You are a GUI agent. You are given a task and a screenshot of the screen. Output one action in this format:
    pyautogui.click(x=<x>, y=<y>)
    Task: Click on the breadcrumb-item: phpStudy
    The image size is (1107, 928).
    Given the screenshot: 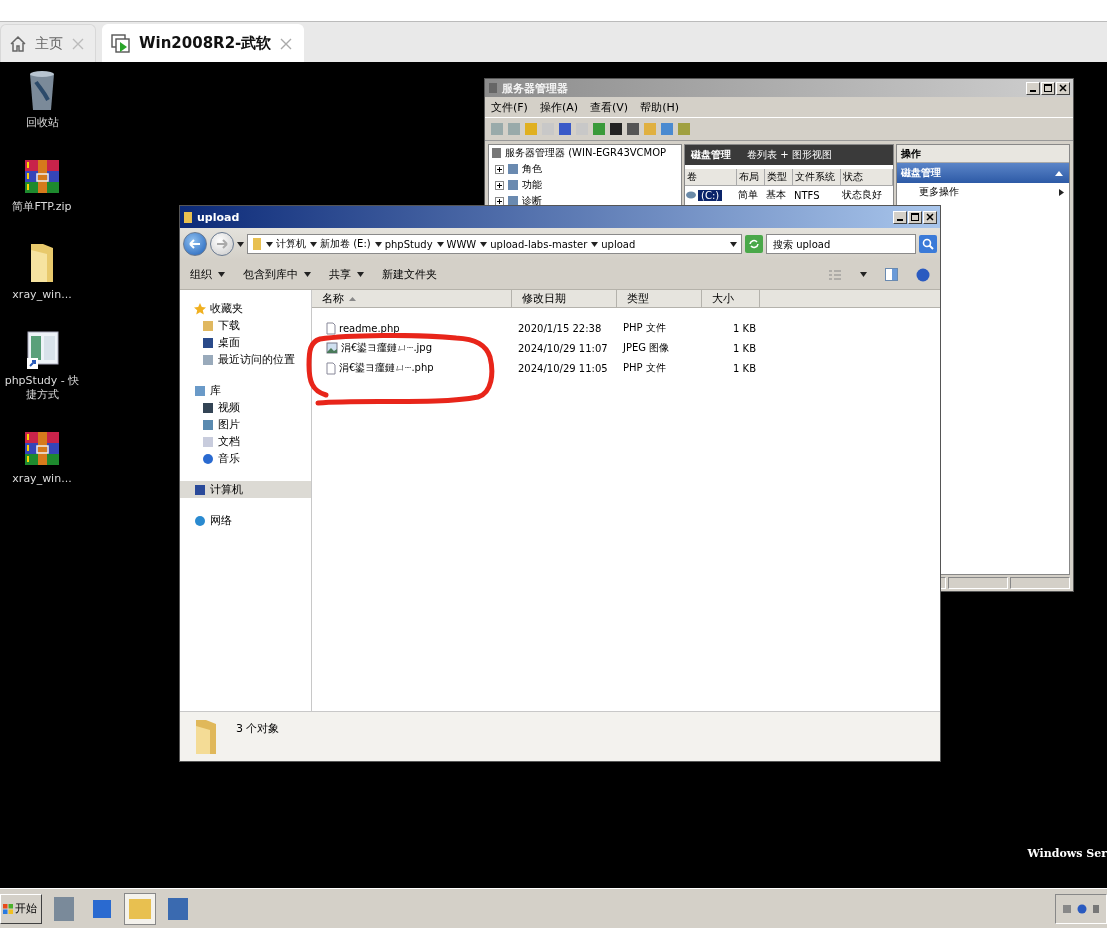 What is the action you would take?
    pyautogui.click(x=408, y=244)
    